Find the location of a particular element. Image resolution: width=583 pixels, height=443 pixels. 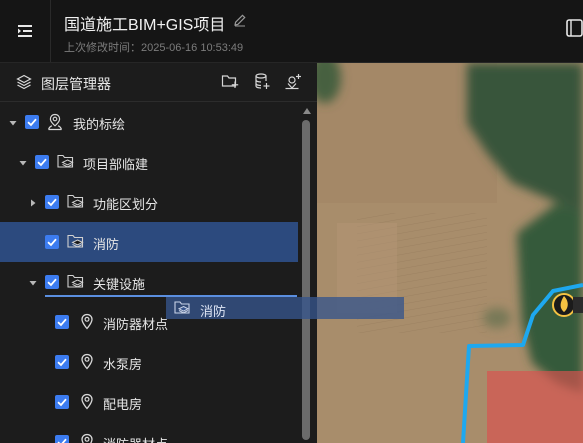

drag-ghost-label: 消防 is located at coordinates (213, 311).